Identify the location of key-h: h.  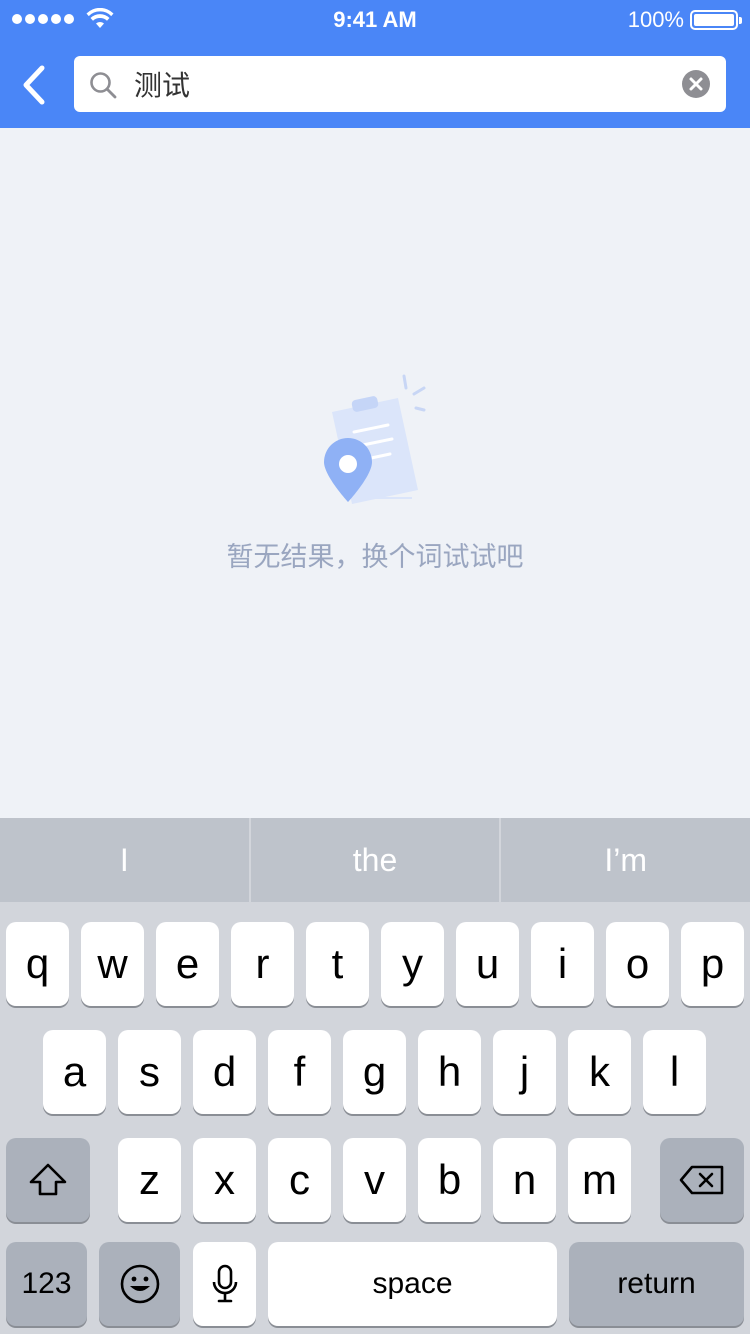
(449, 1072).